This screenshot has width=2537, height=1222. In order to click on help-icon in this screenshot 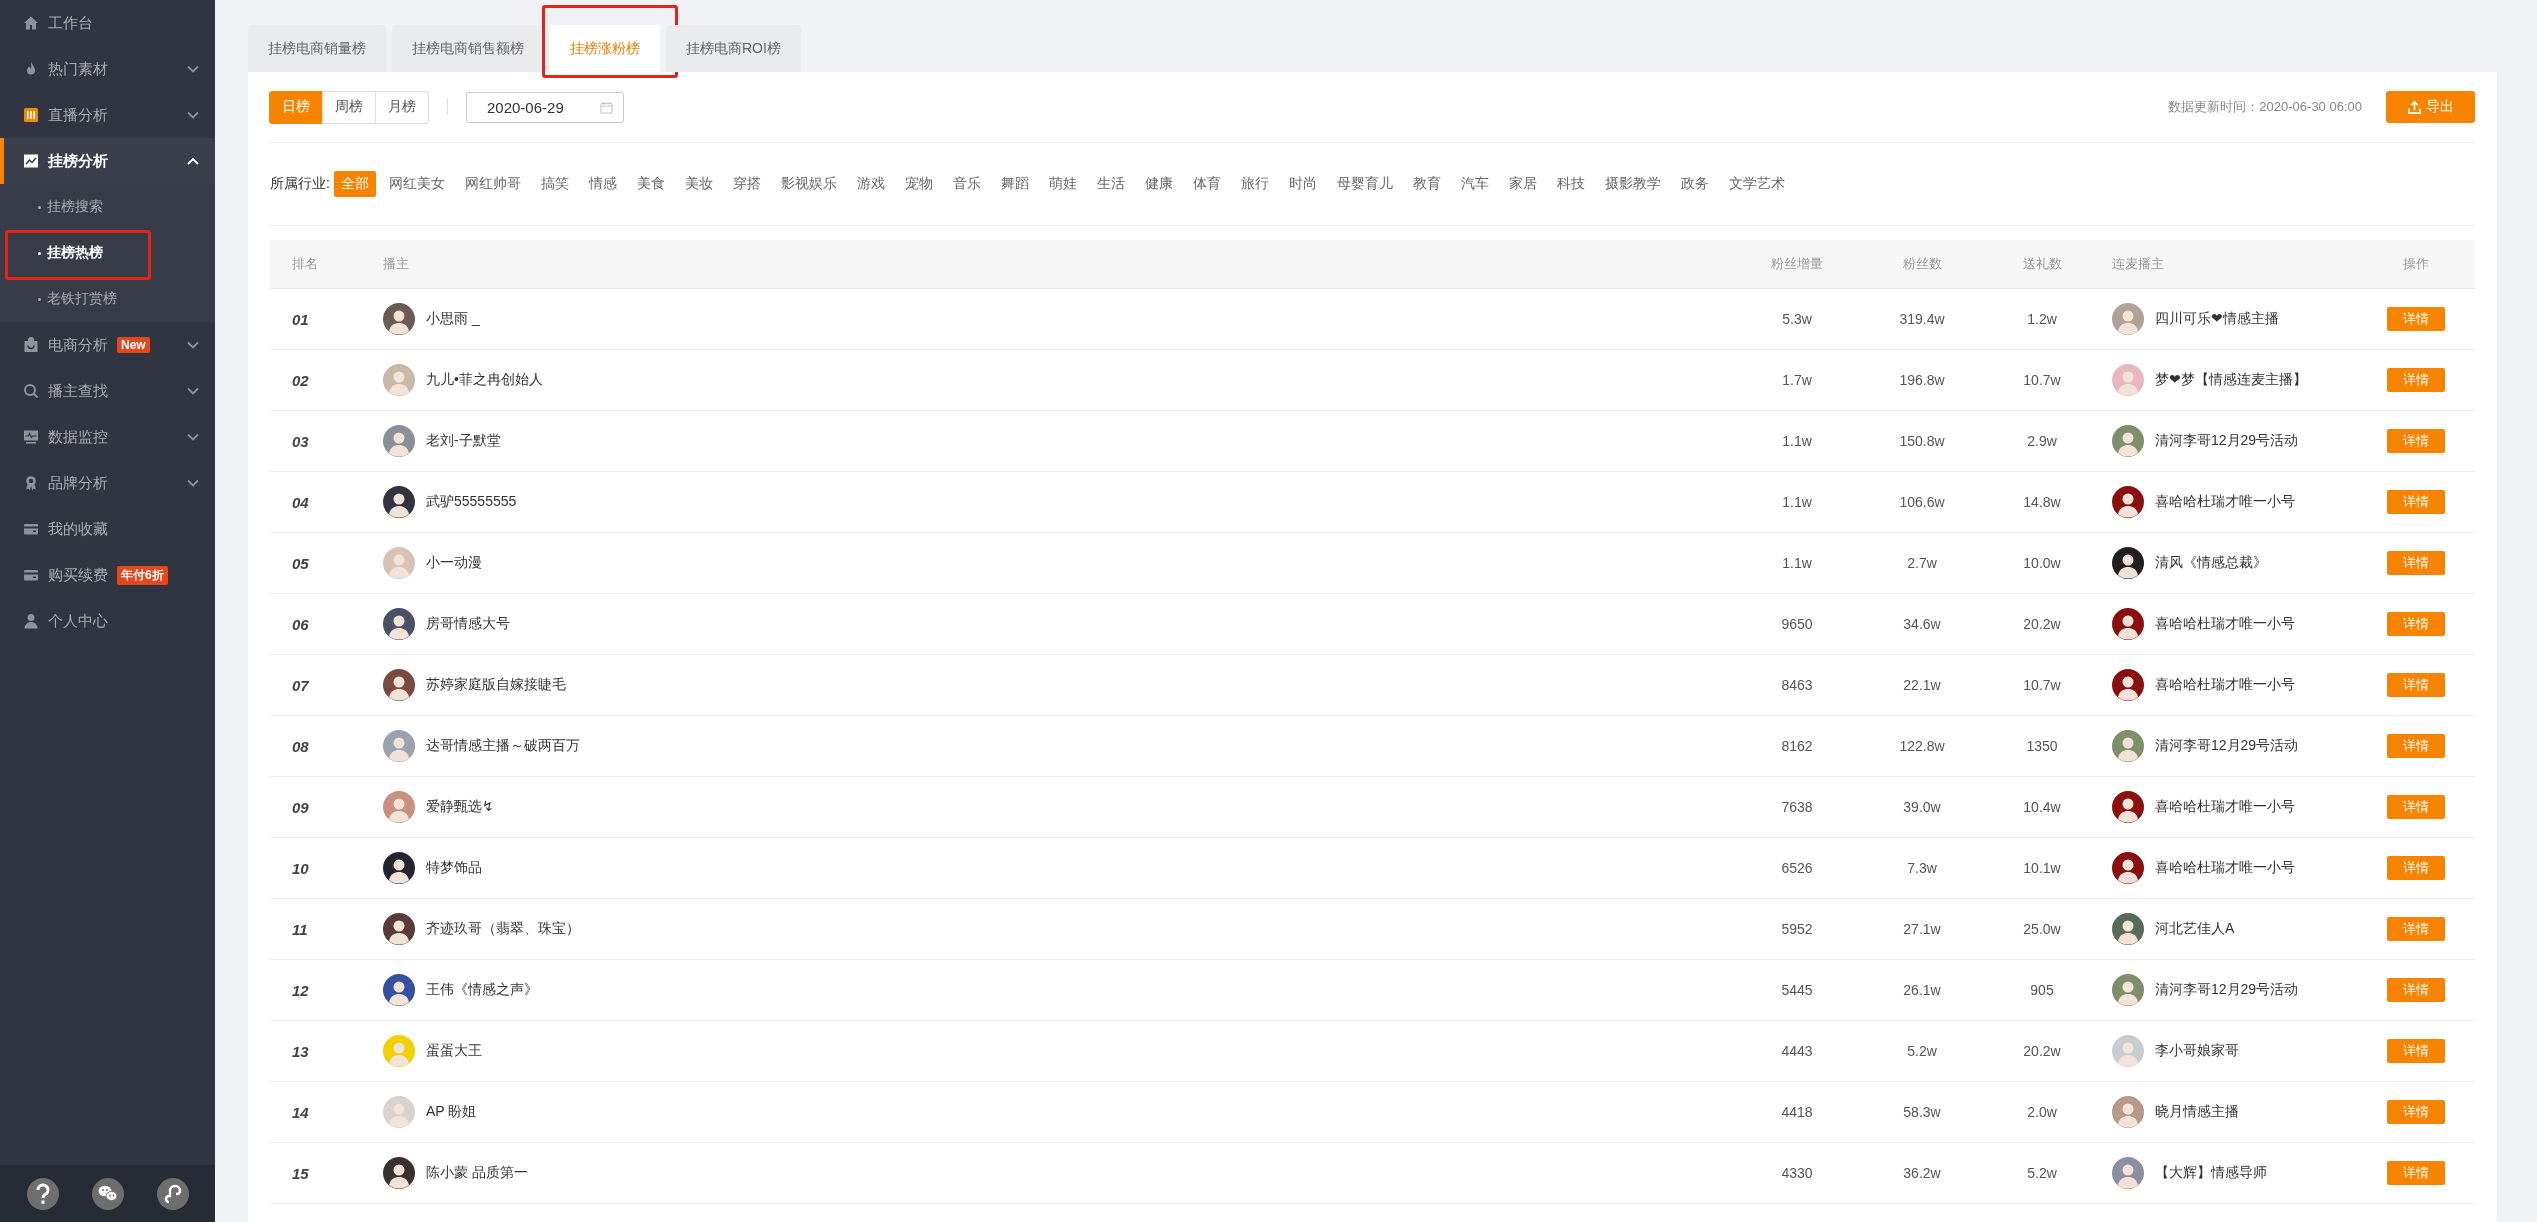, I will do `click(42, 1193)`.